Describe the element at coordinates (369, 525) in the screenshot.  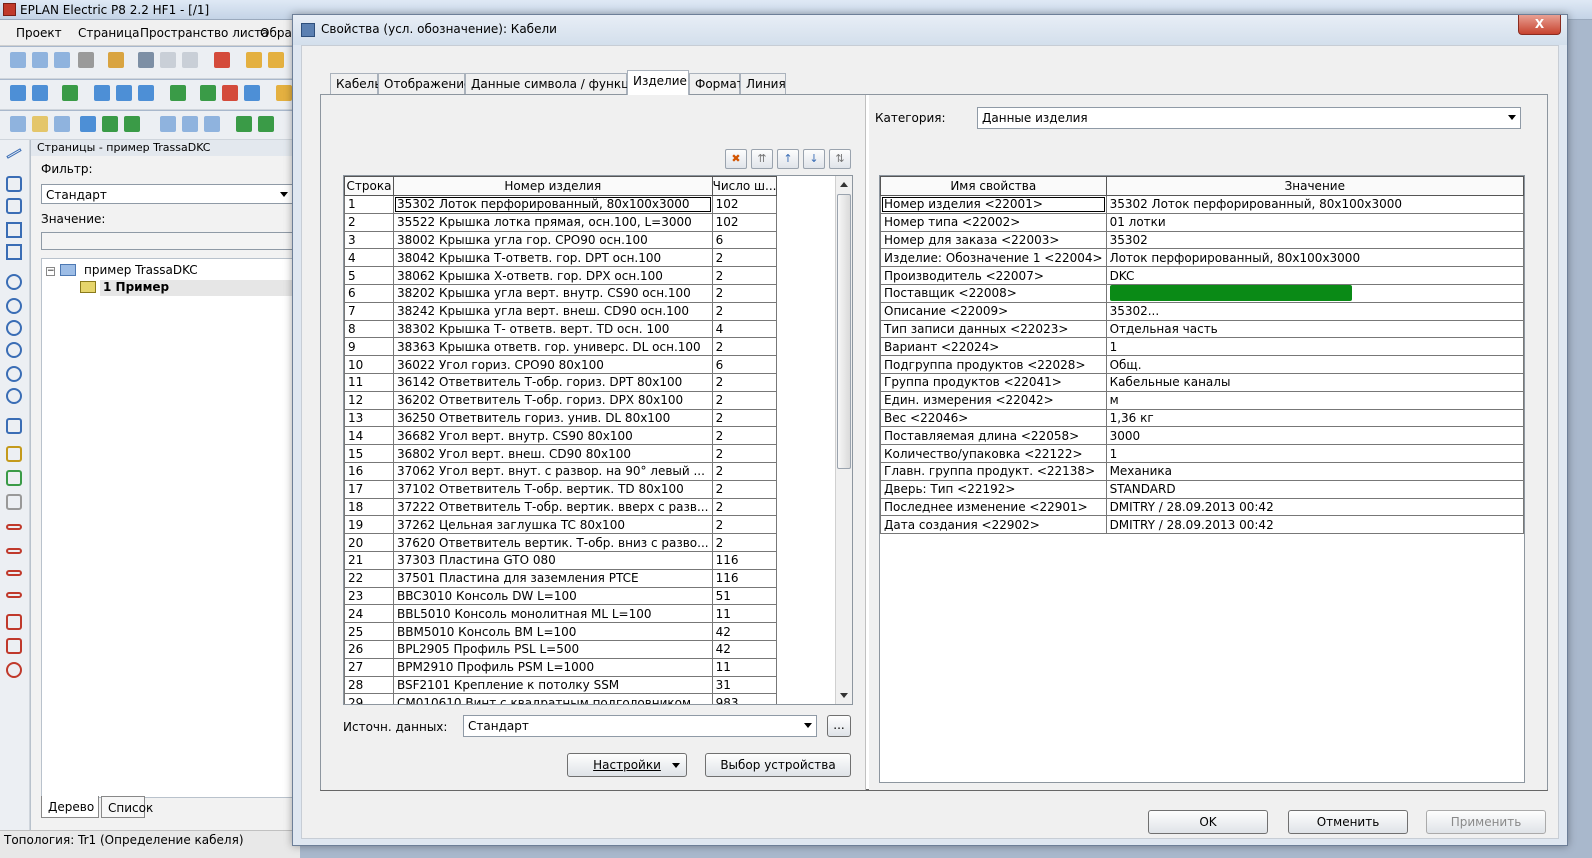
I see `row-number-cell: 19` at that location.